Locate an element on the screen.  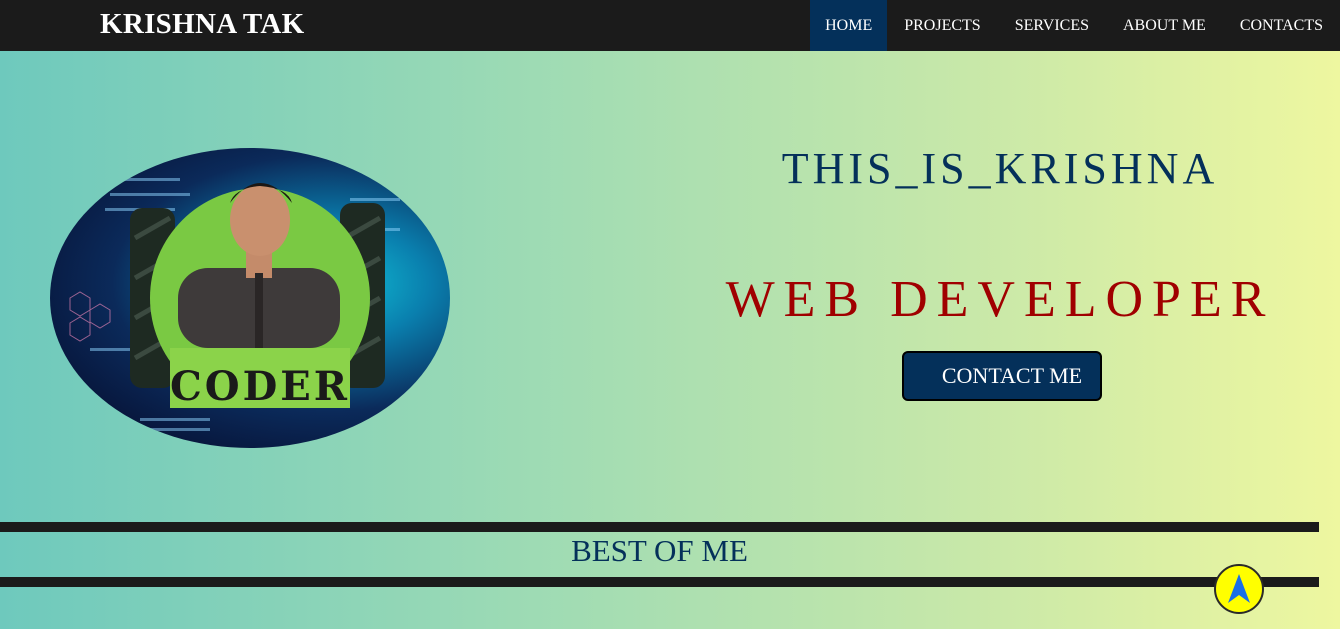
scroll-top-button is located at coordinates (1239, 589).